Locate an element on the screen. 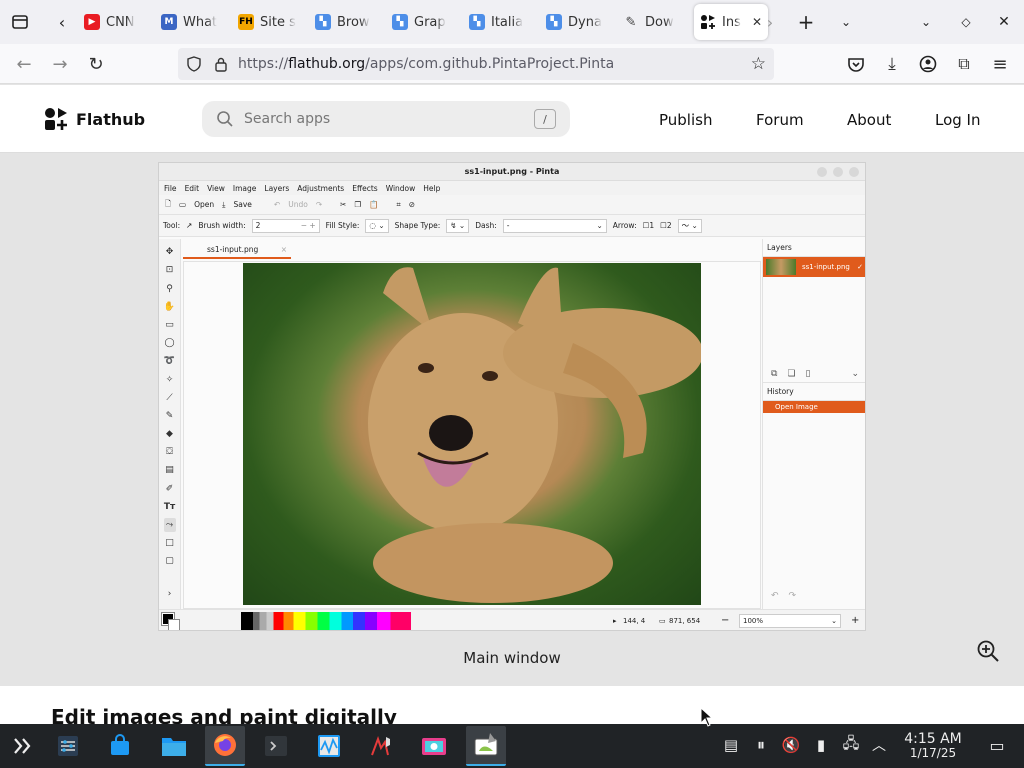  dog-illustration is located at coordinates (534, 435).